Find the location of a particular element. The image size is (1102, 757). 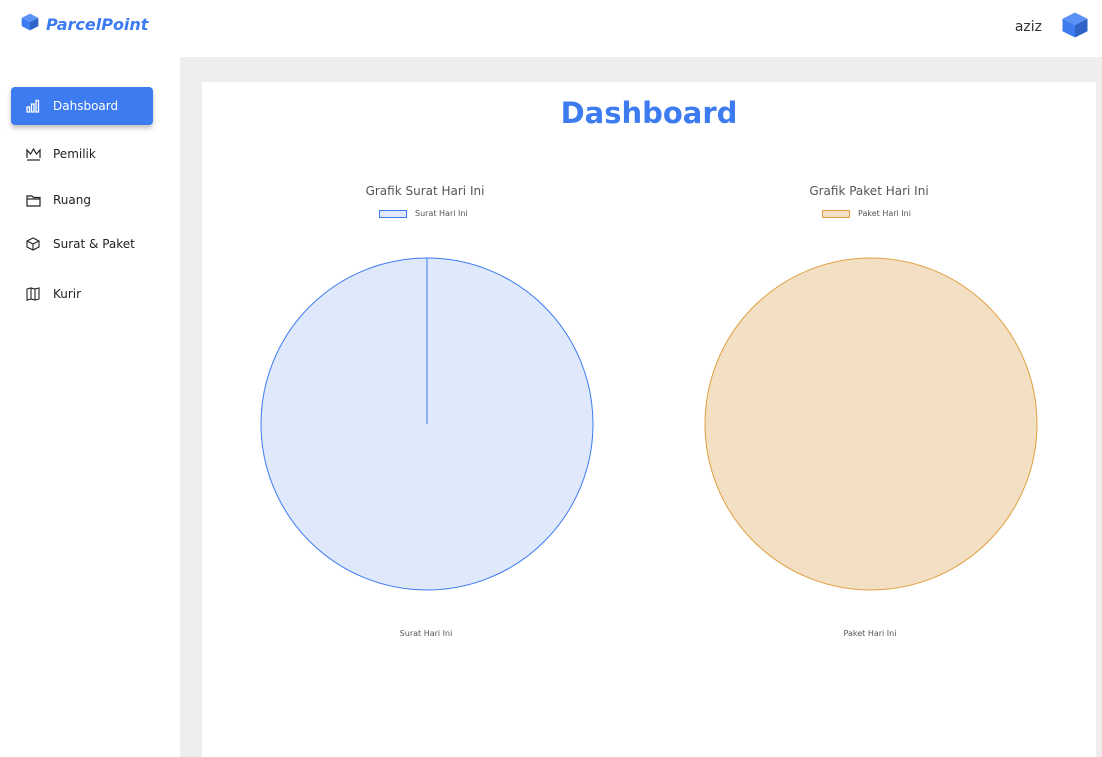

legend-surat: Surat Hari Ini is located at coordinates (423, 213).